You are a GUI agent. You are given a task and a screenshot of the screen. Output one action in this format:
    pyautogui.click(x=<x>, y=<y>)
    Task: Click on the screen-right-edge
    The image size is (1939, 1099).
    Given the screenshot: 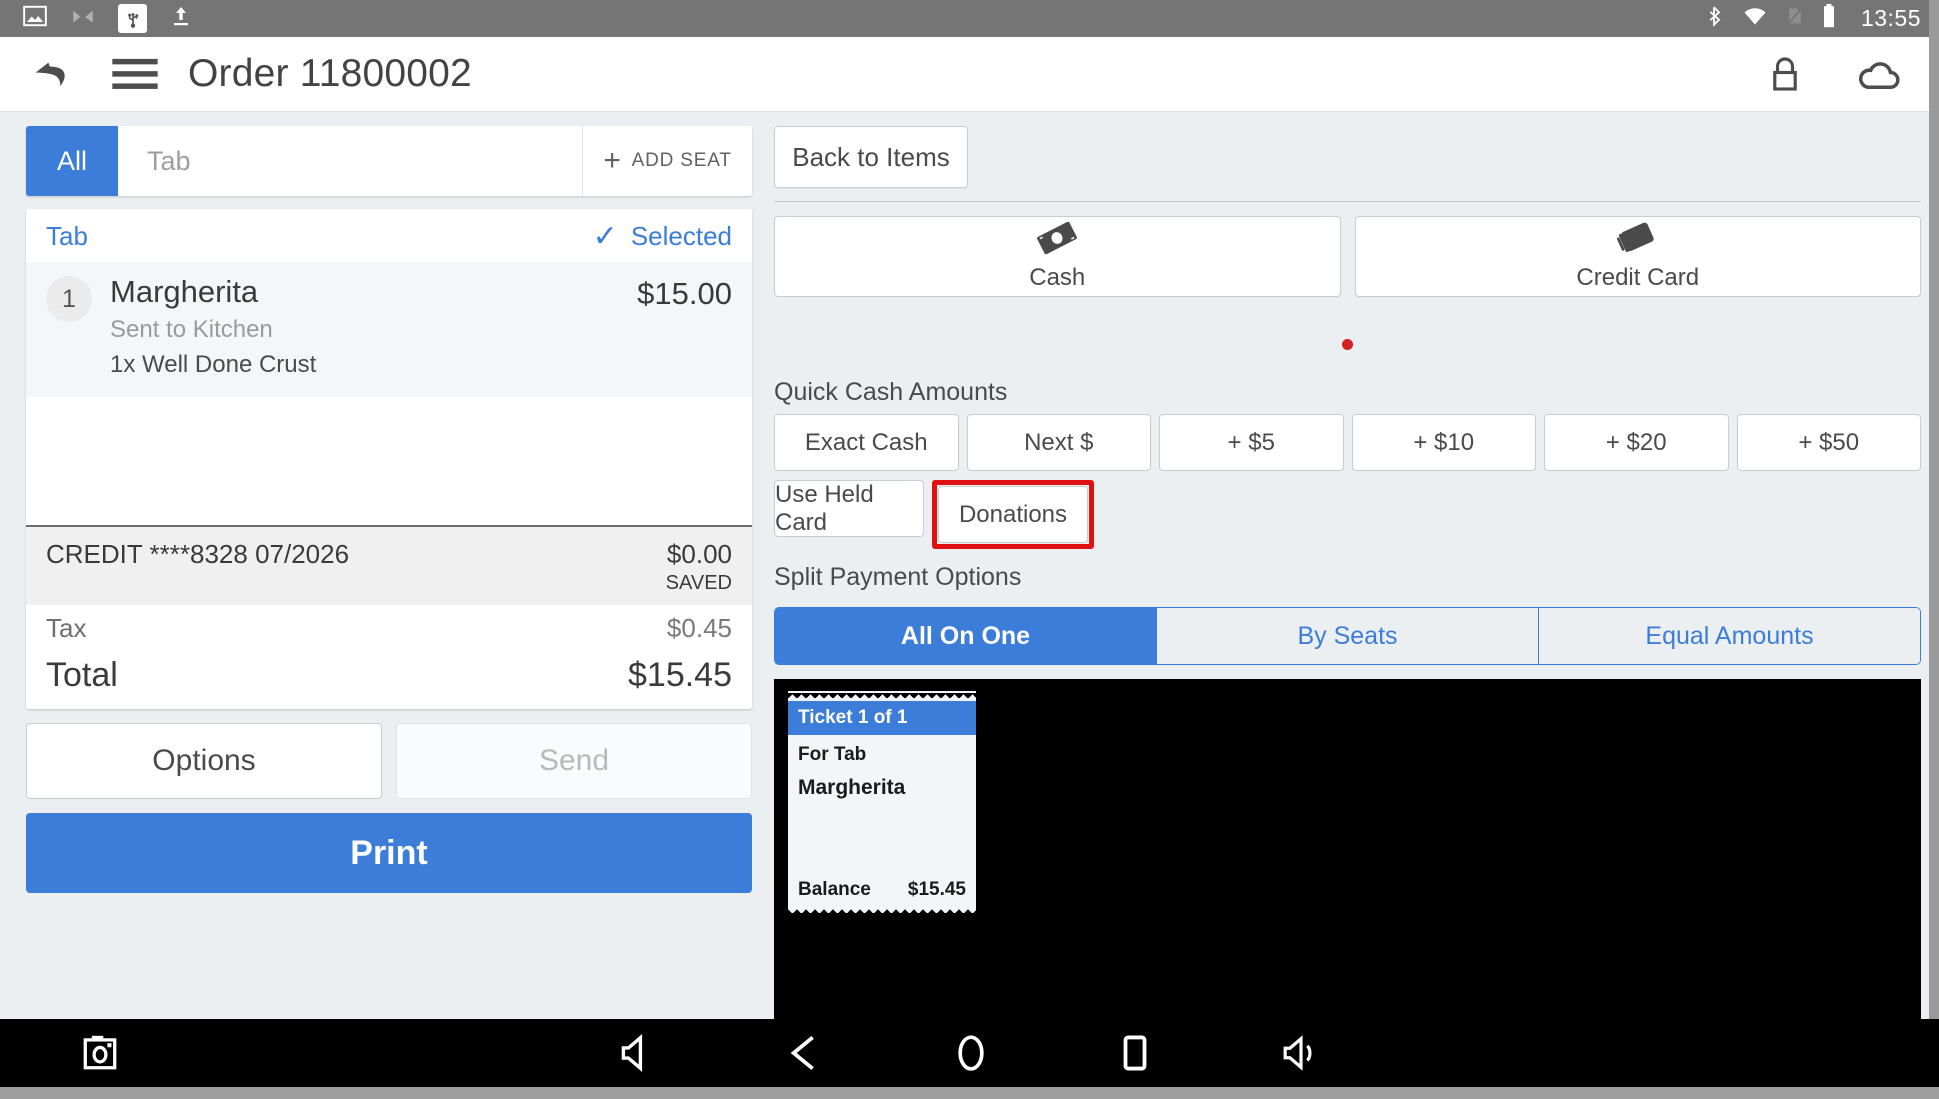 What is the action you would take?
    pyautogui.click(x=1934, y=509)
    